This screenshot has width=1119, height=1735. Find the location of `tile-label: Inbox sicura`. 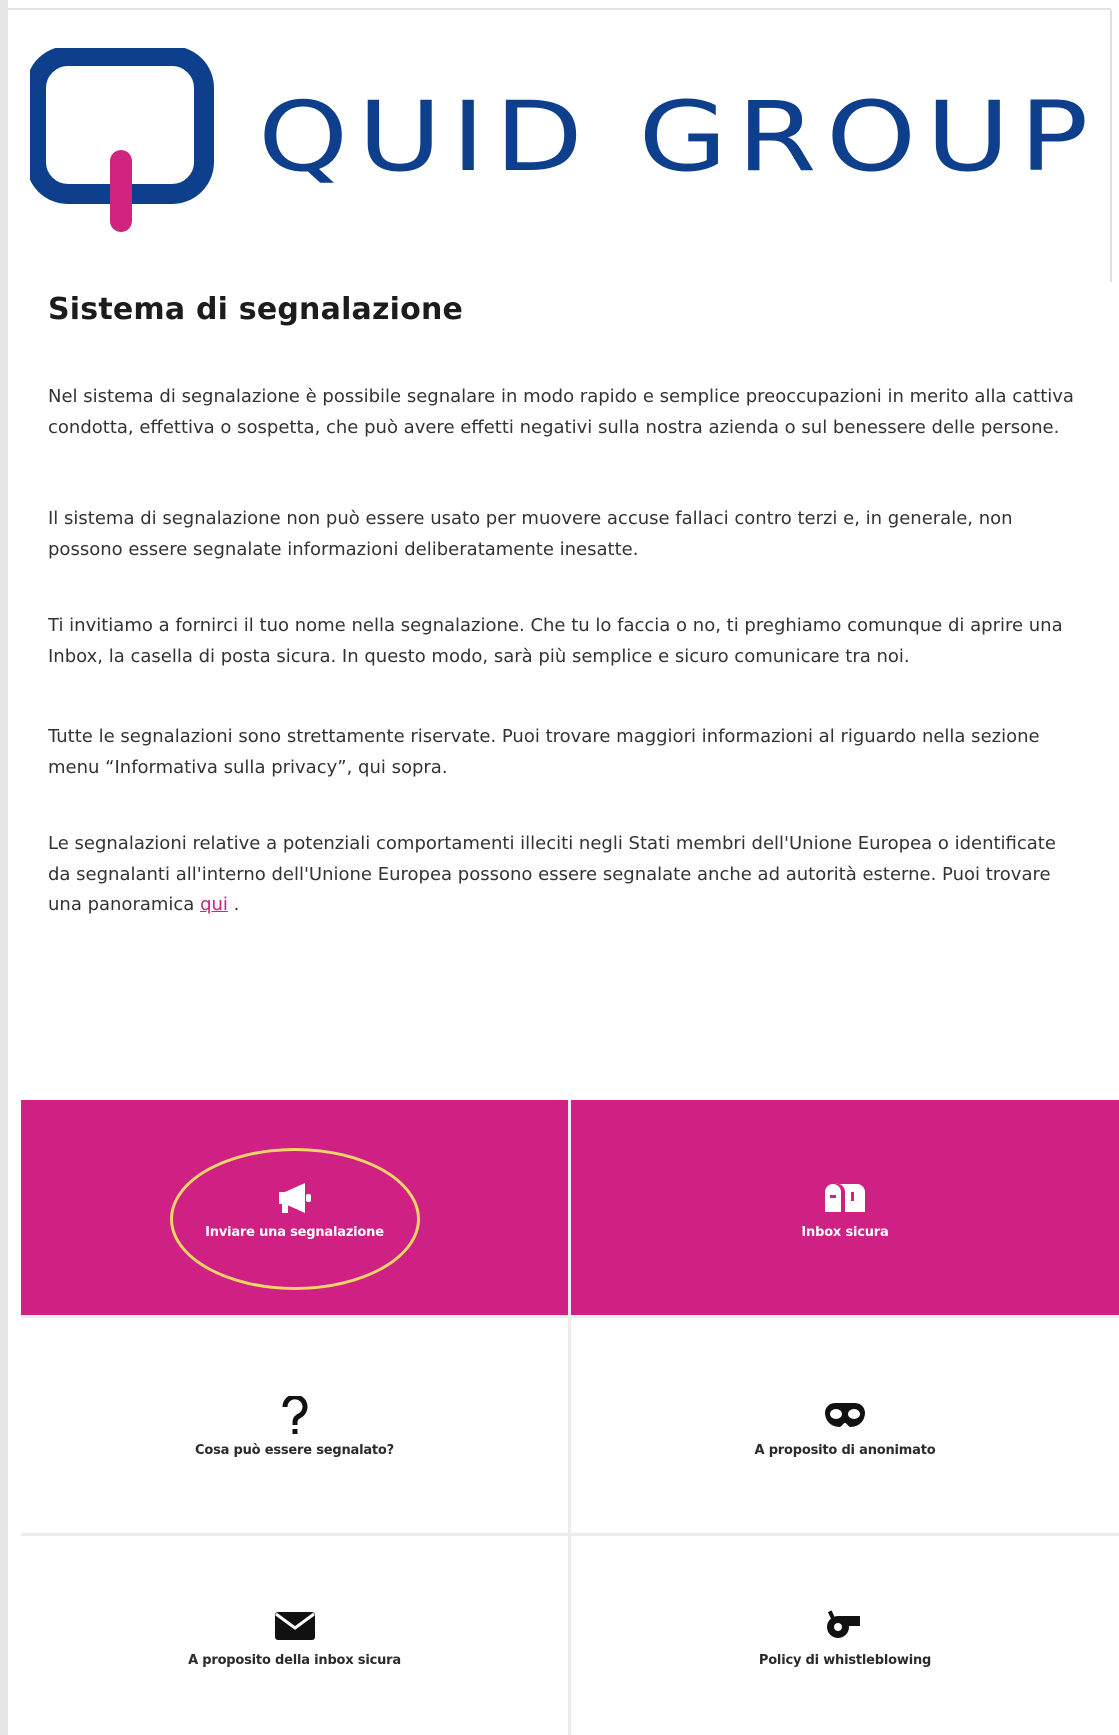

tile-label: Inbox sicura is located at coordinates (845, 1232).